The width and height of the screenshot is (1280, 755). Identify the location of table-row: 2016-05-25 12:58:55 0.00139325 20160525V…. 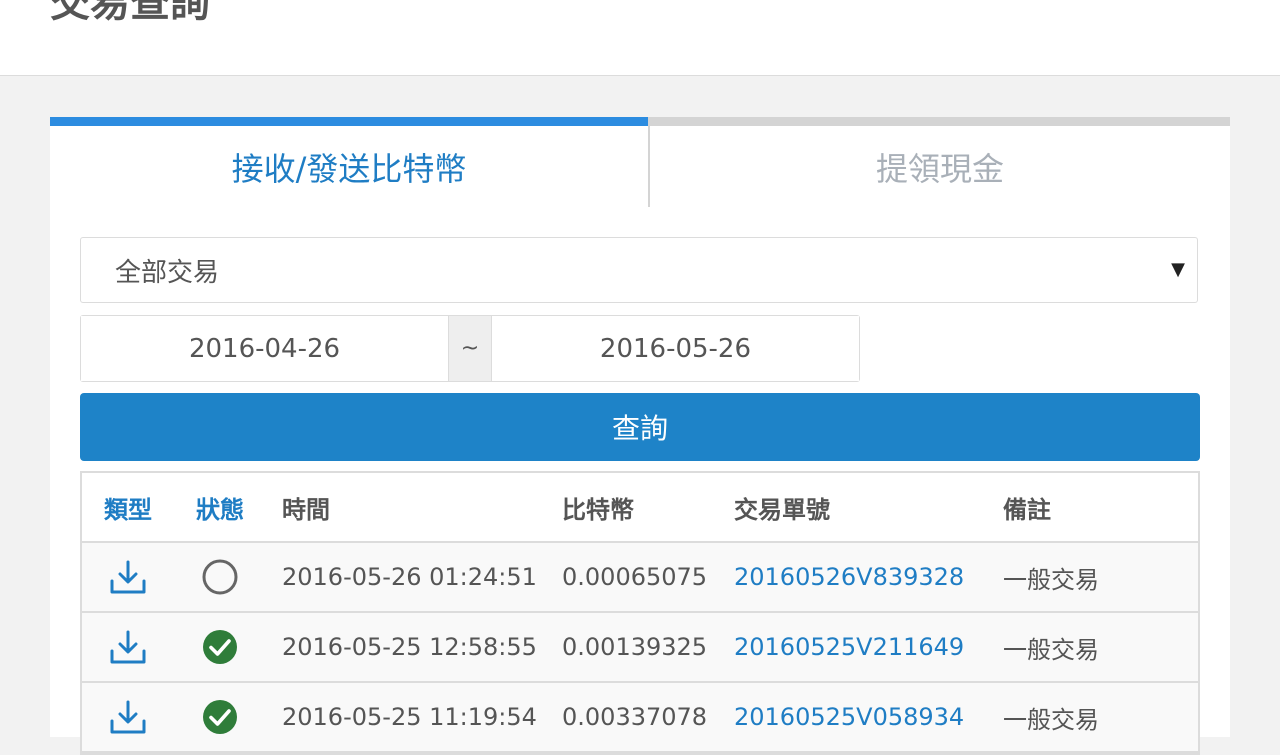
(640, 648).